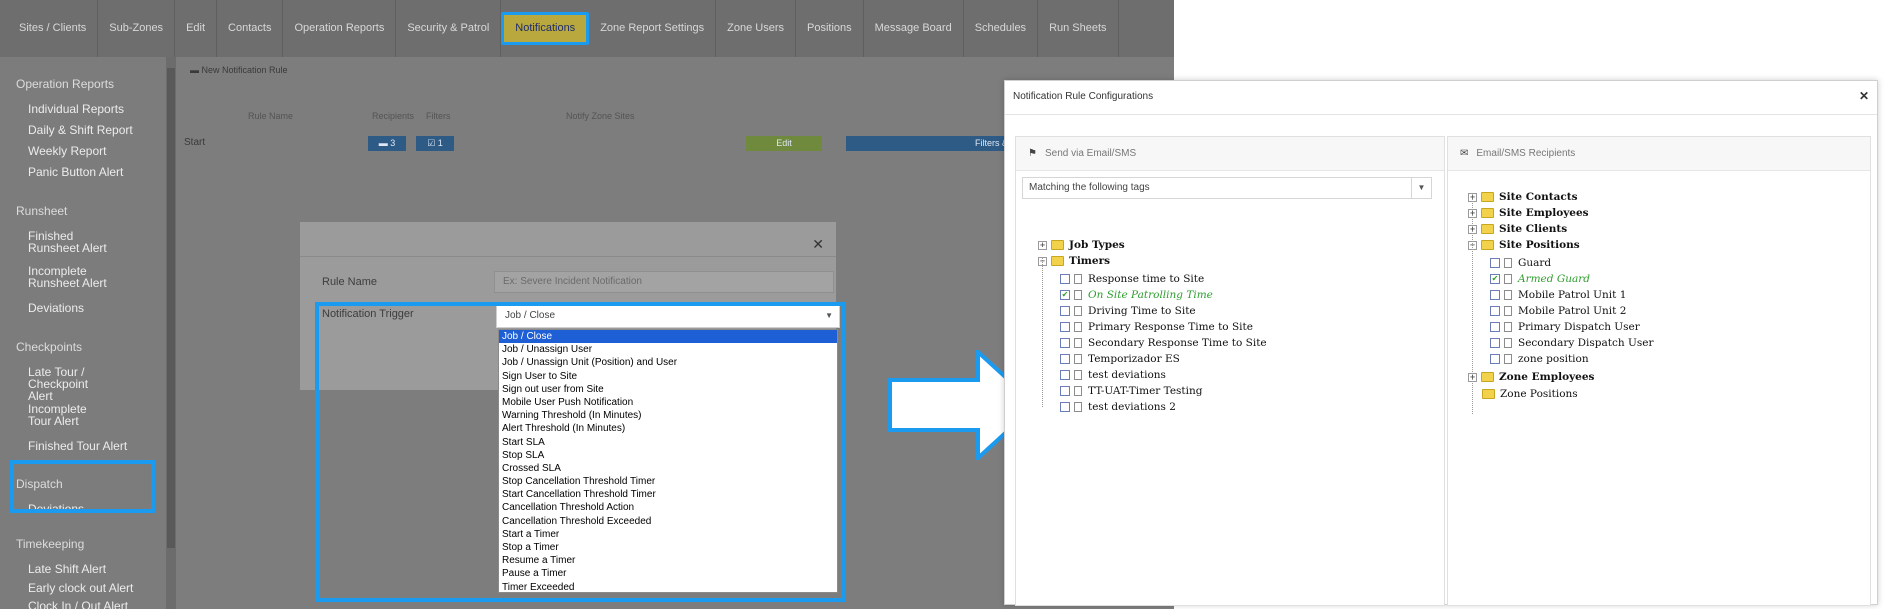  What do you see at coordinates (70, 130) in the screenshot?
I see `sidebar-item-daily-shift-report: Daily & Shift Report` at bounding box center [70, 130].